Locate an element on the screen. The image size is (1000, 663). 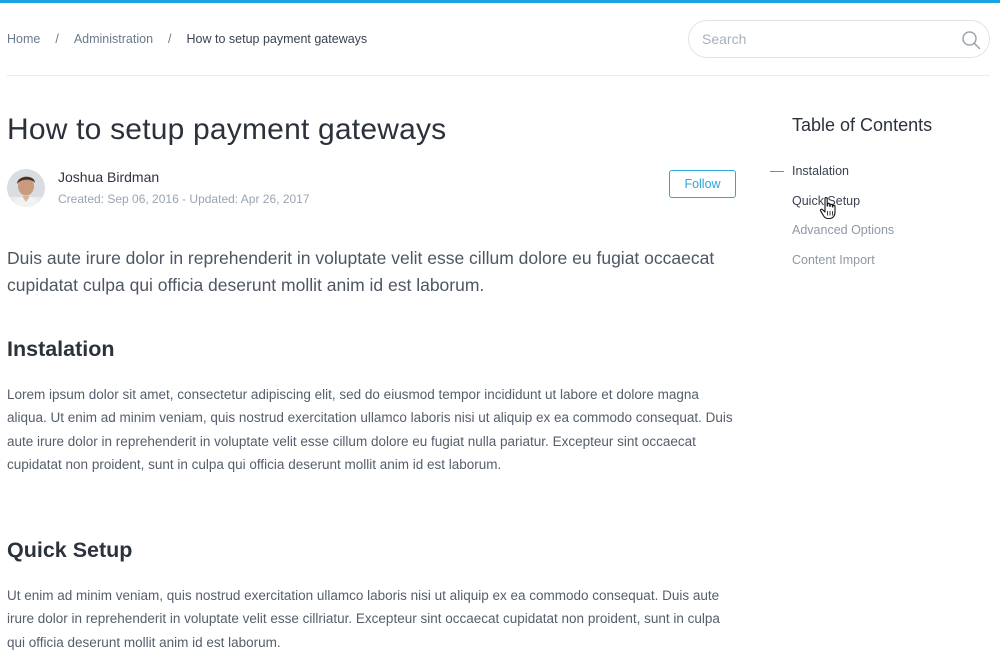
breadcrumb-home: Home is located at coordinates (23, 39).